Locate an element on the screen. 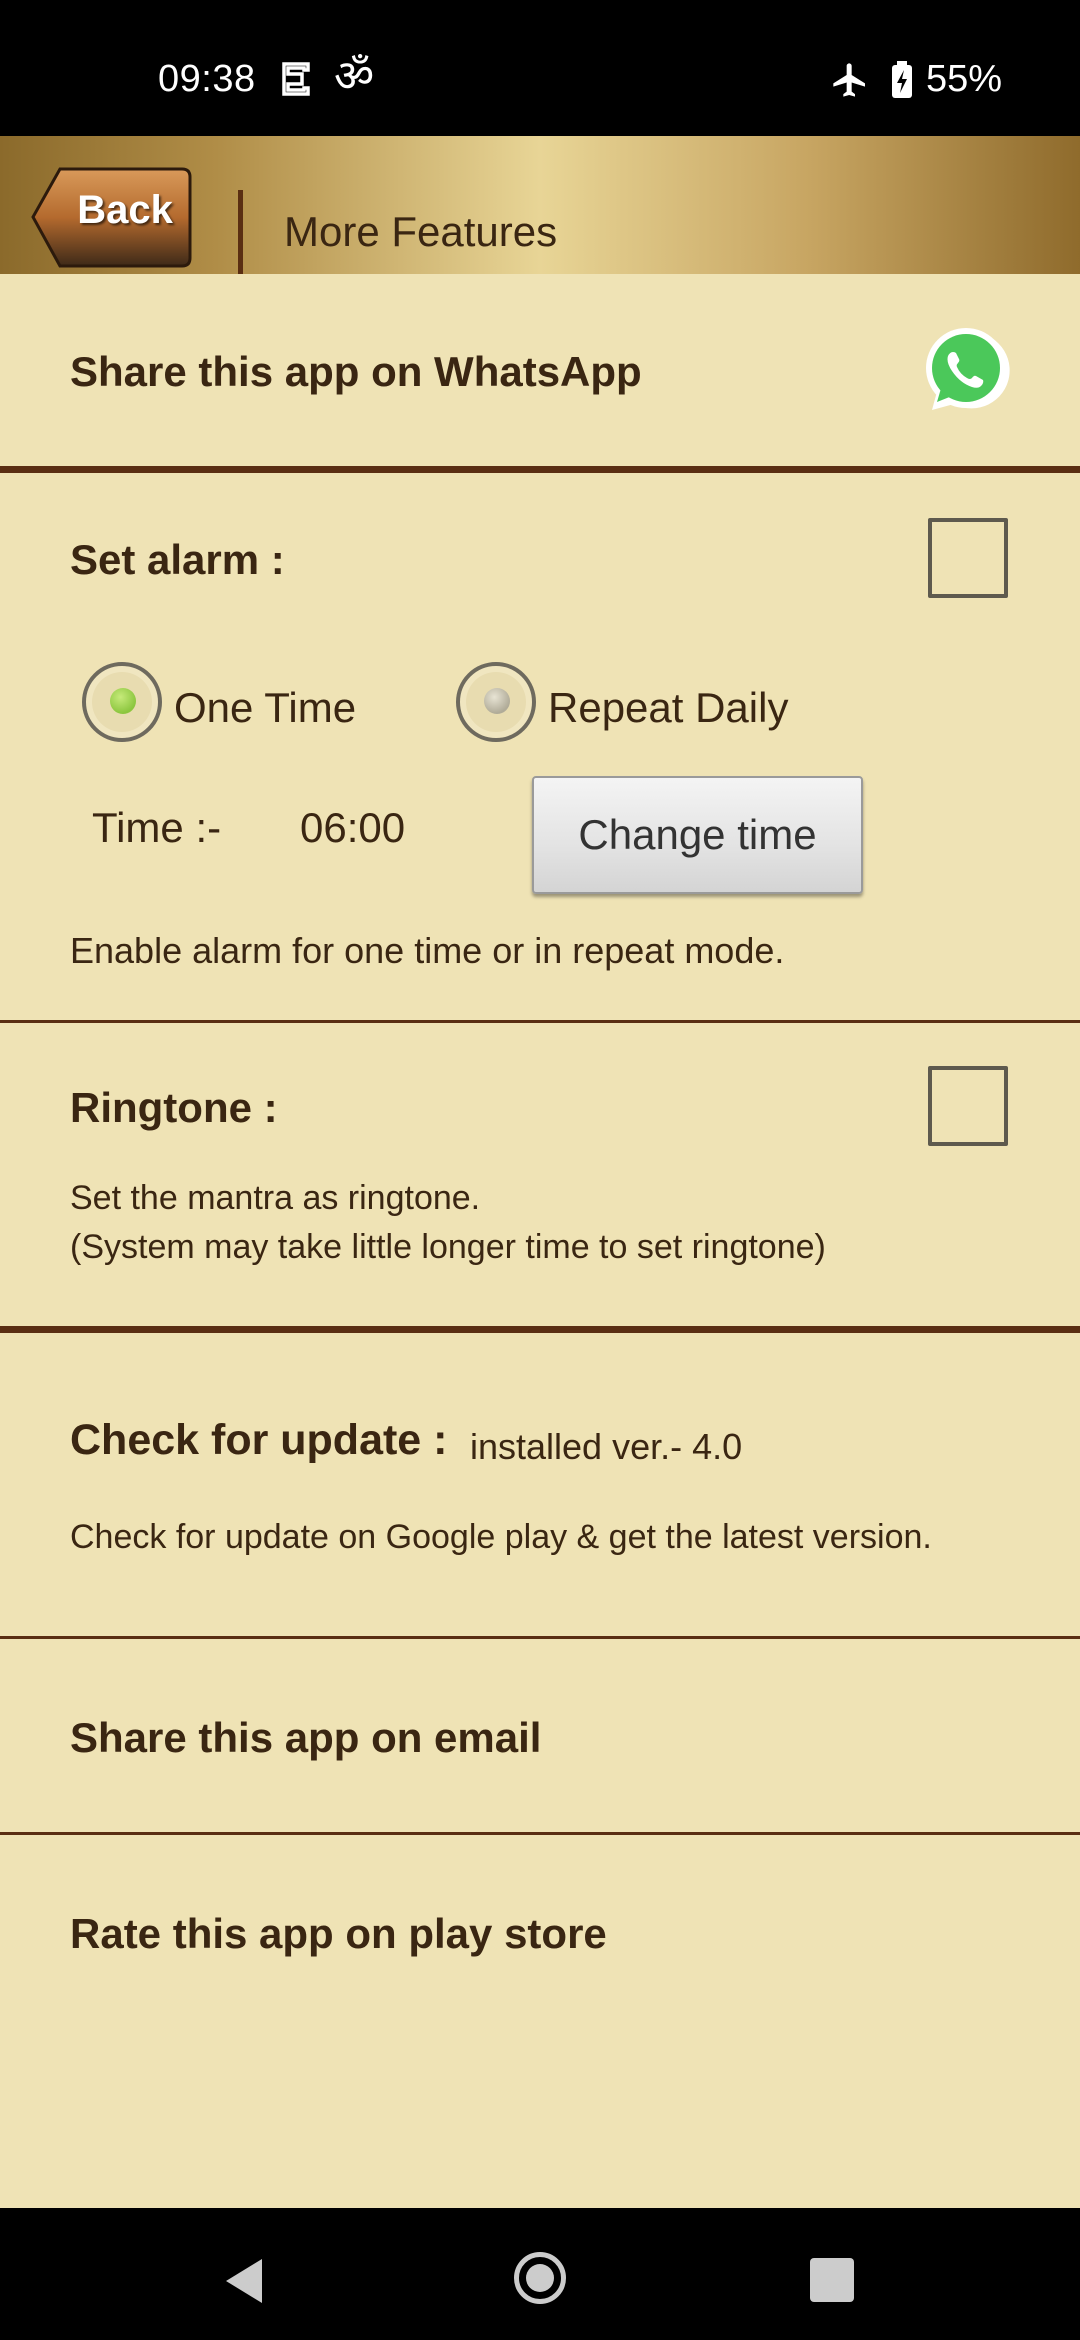 This screenshot has height=2340, width=1080. nav-recents-icon is located at coordinates (832, 2280).